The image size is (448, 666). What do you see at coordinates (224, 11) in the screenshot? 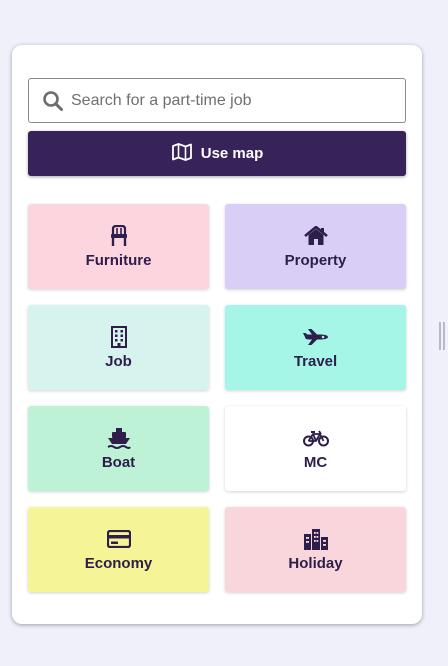
I see `page-header-band` at bounding box center [224, 11].